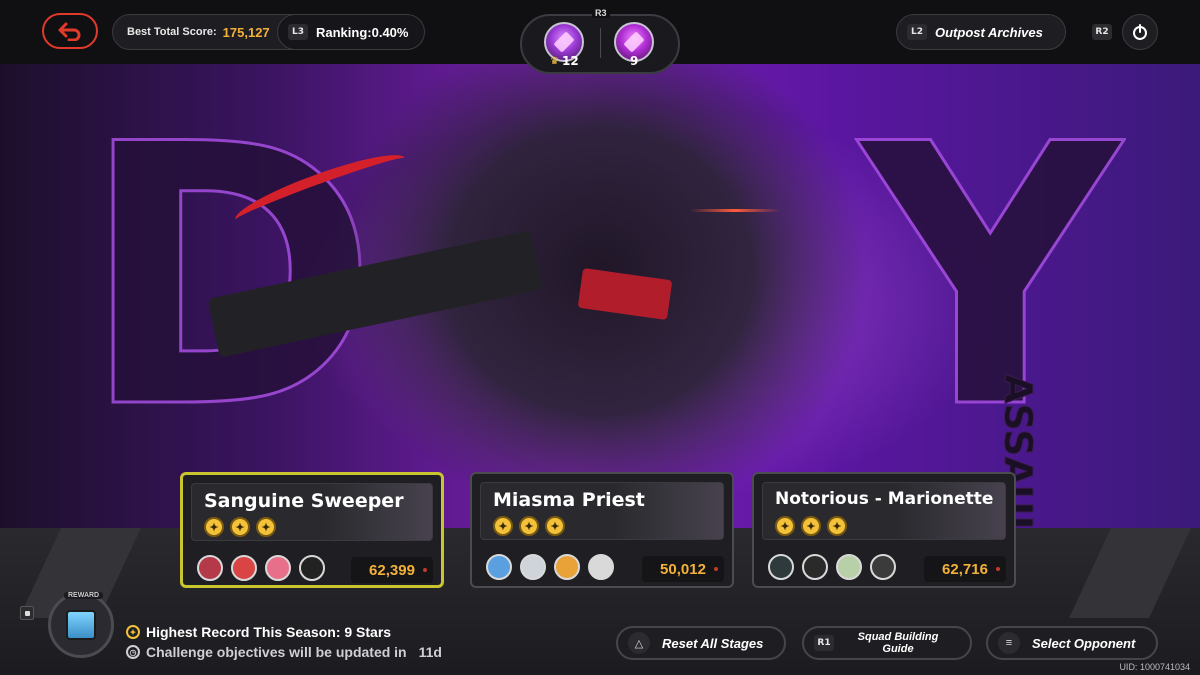  What do you see at coordinates (569, 500) in the screenshot?
I see `stage-name: Miasma Priest` at bounding box center [569, 500].